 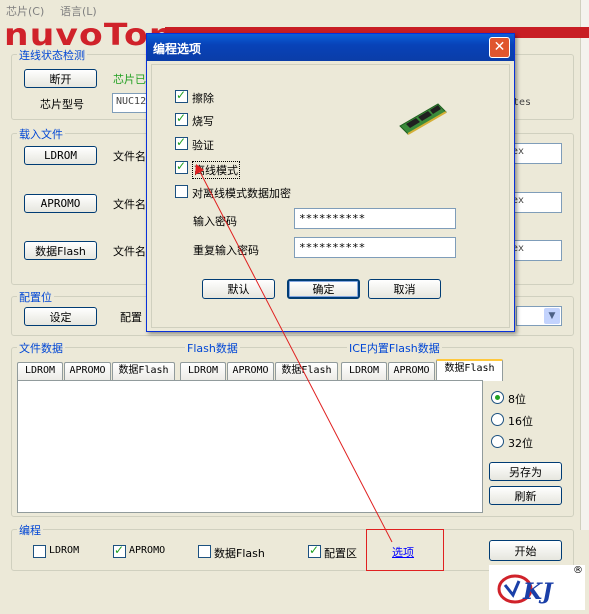 I want to click on dataflash-file-field: ex, so click(x=535, y=250).